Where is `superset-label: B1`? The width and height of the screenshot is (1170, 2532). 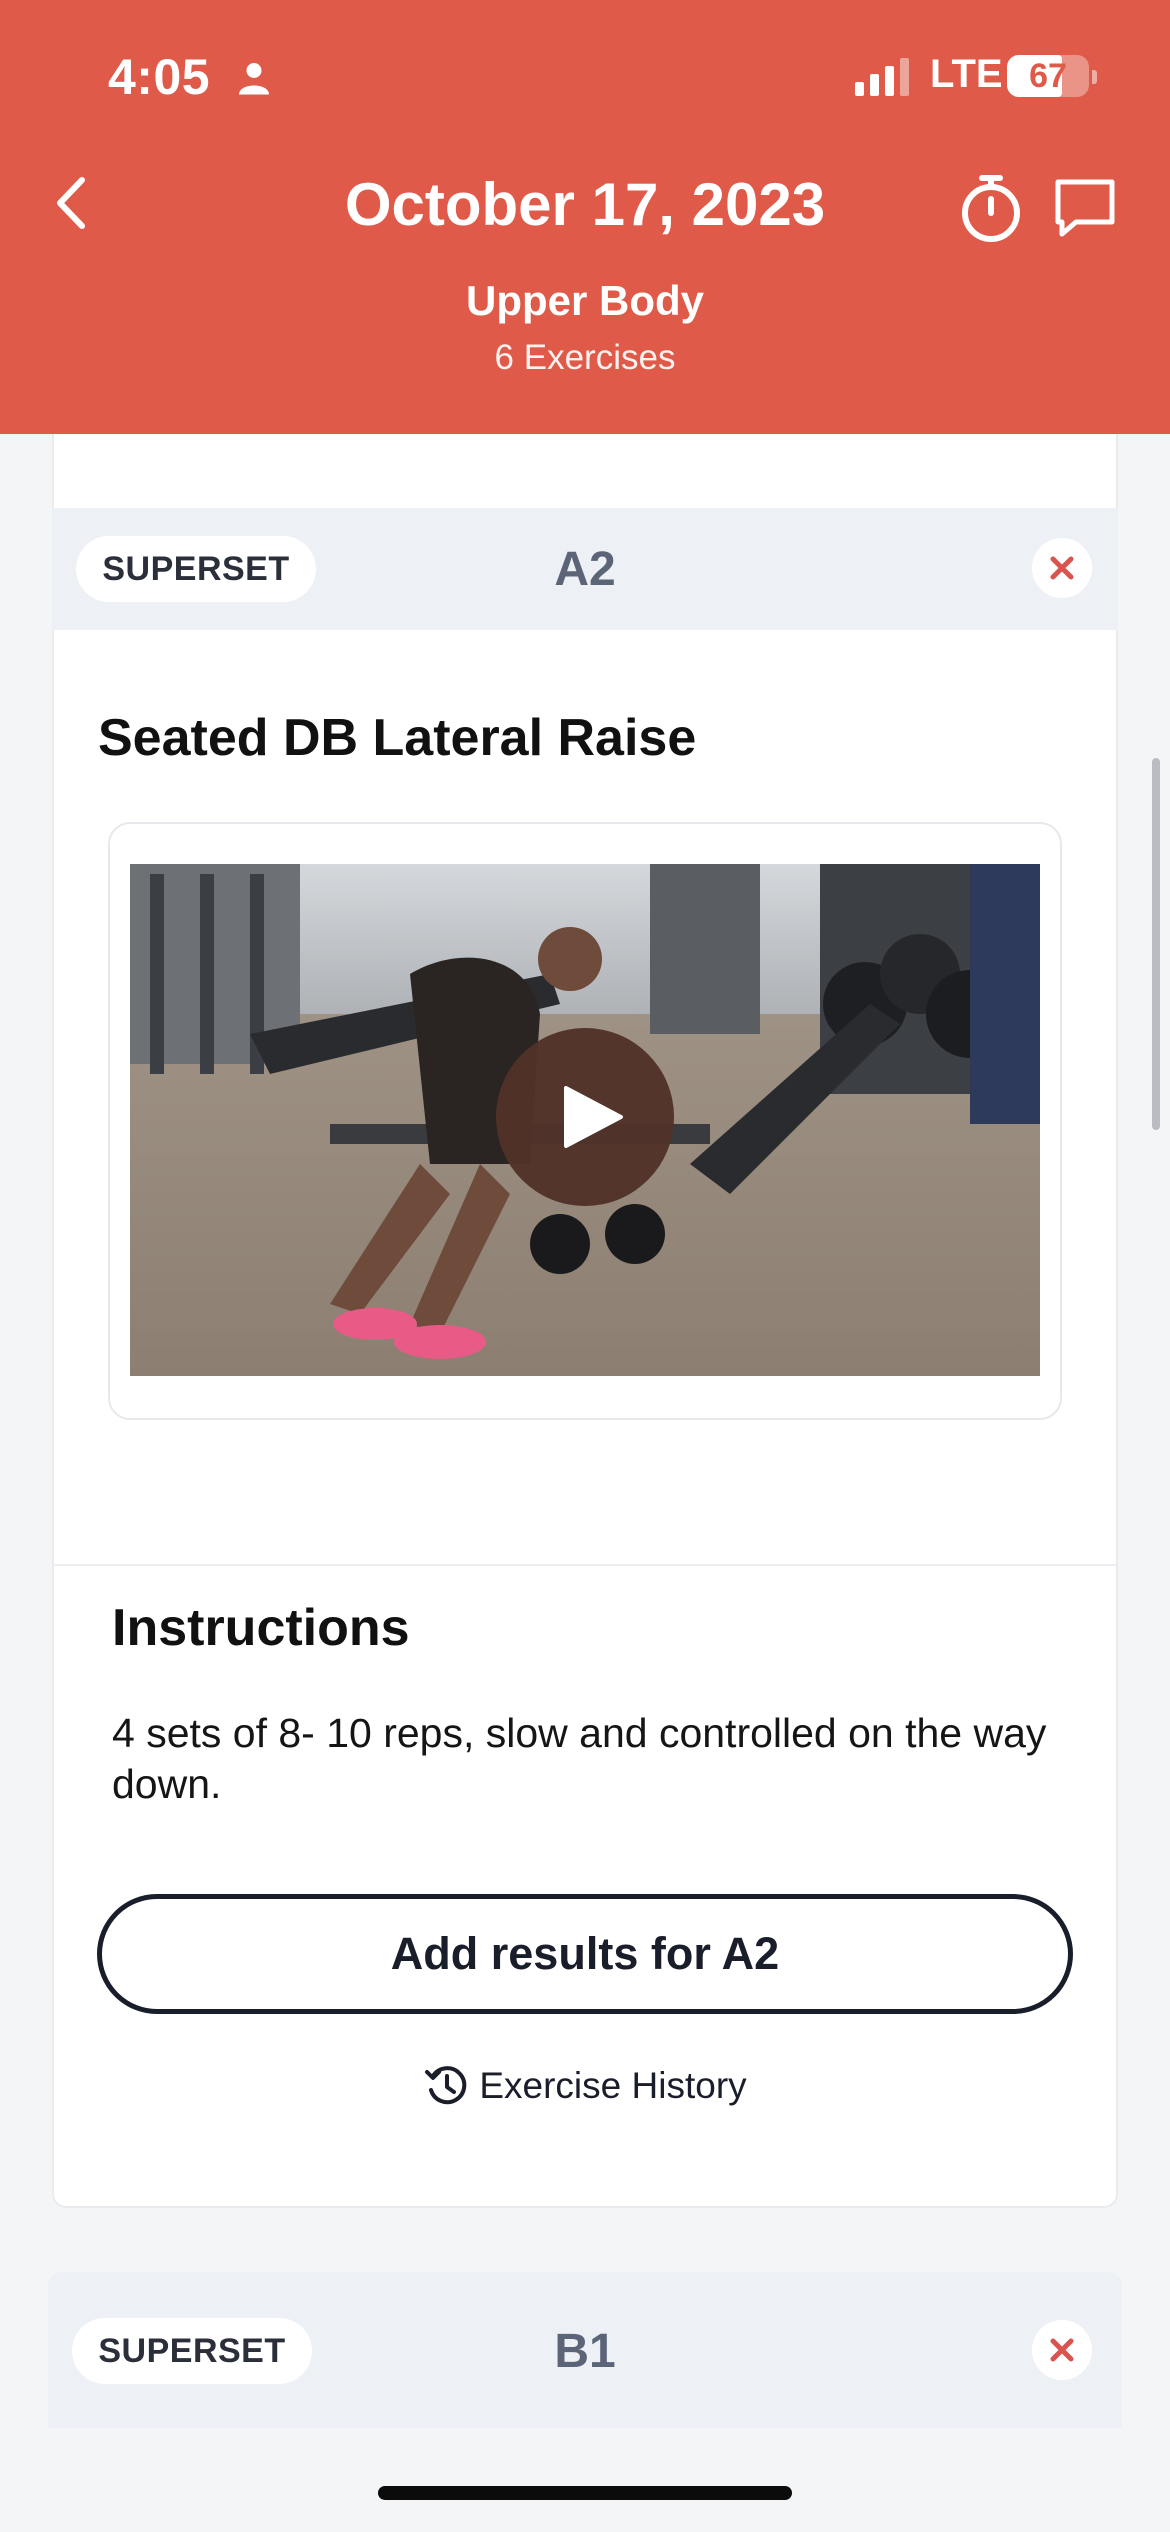
superset-label: B1 is located at coordinates (585, 2351).